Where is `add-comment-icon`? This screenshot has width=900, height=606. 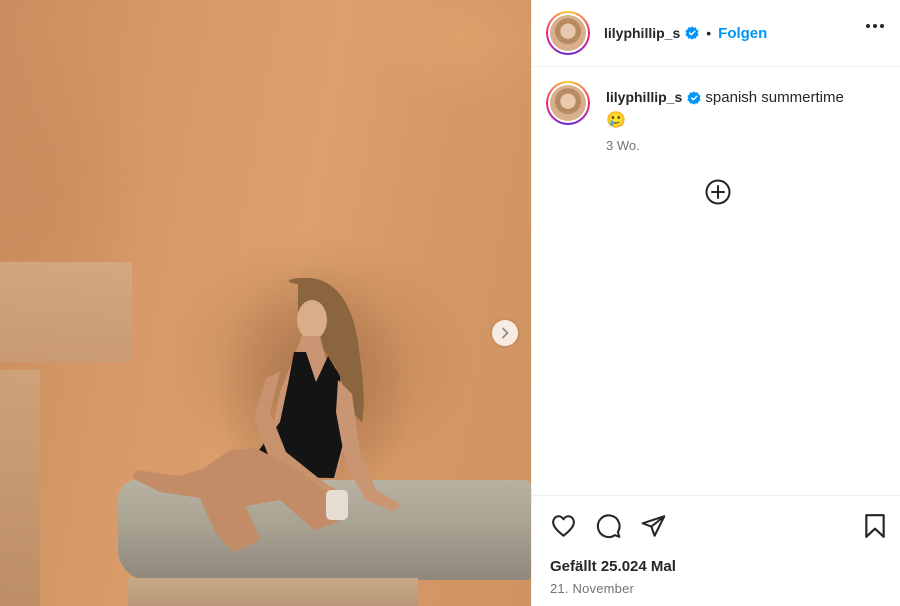 add-comment-icon is located at coordinates (718, 194).